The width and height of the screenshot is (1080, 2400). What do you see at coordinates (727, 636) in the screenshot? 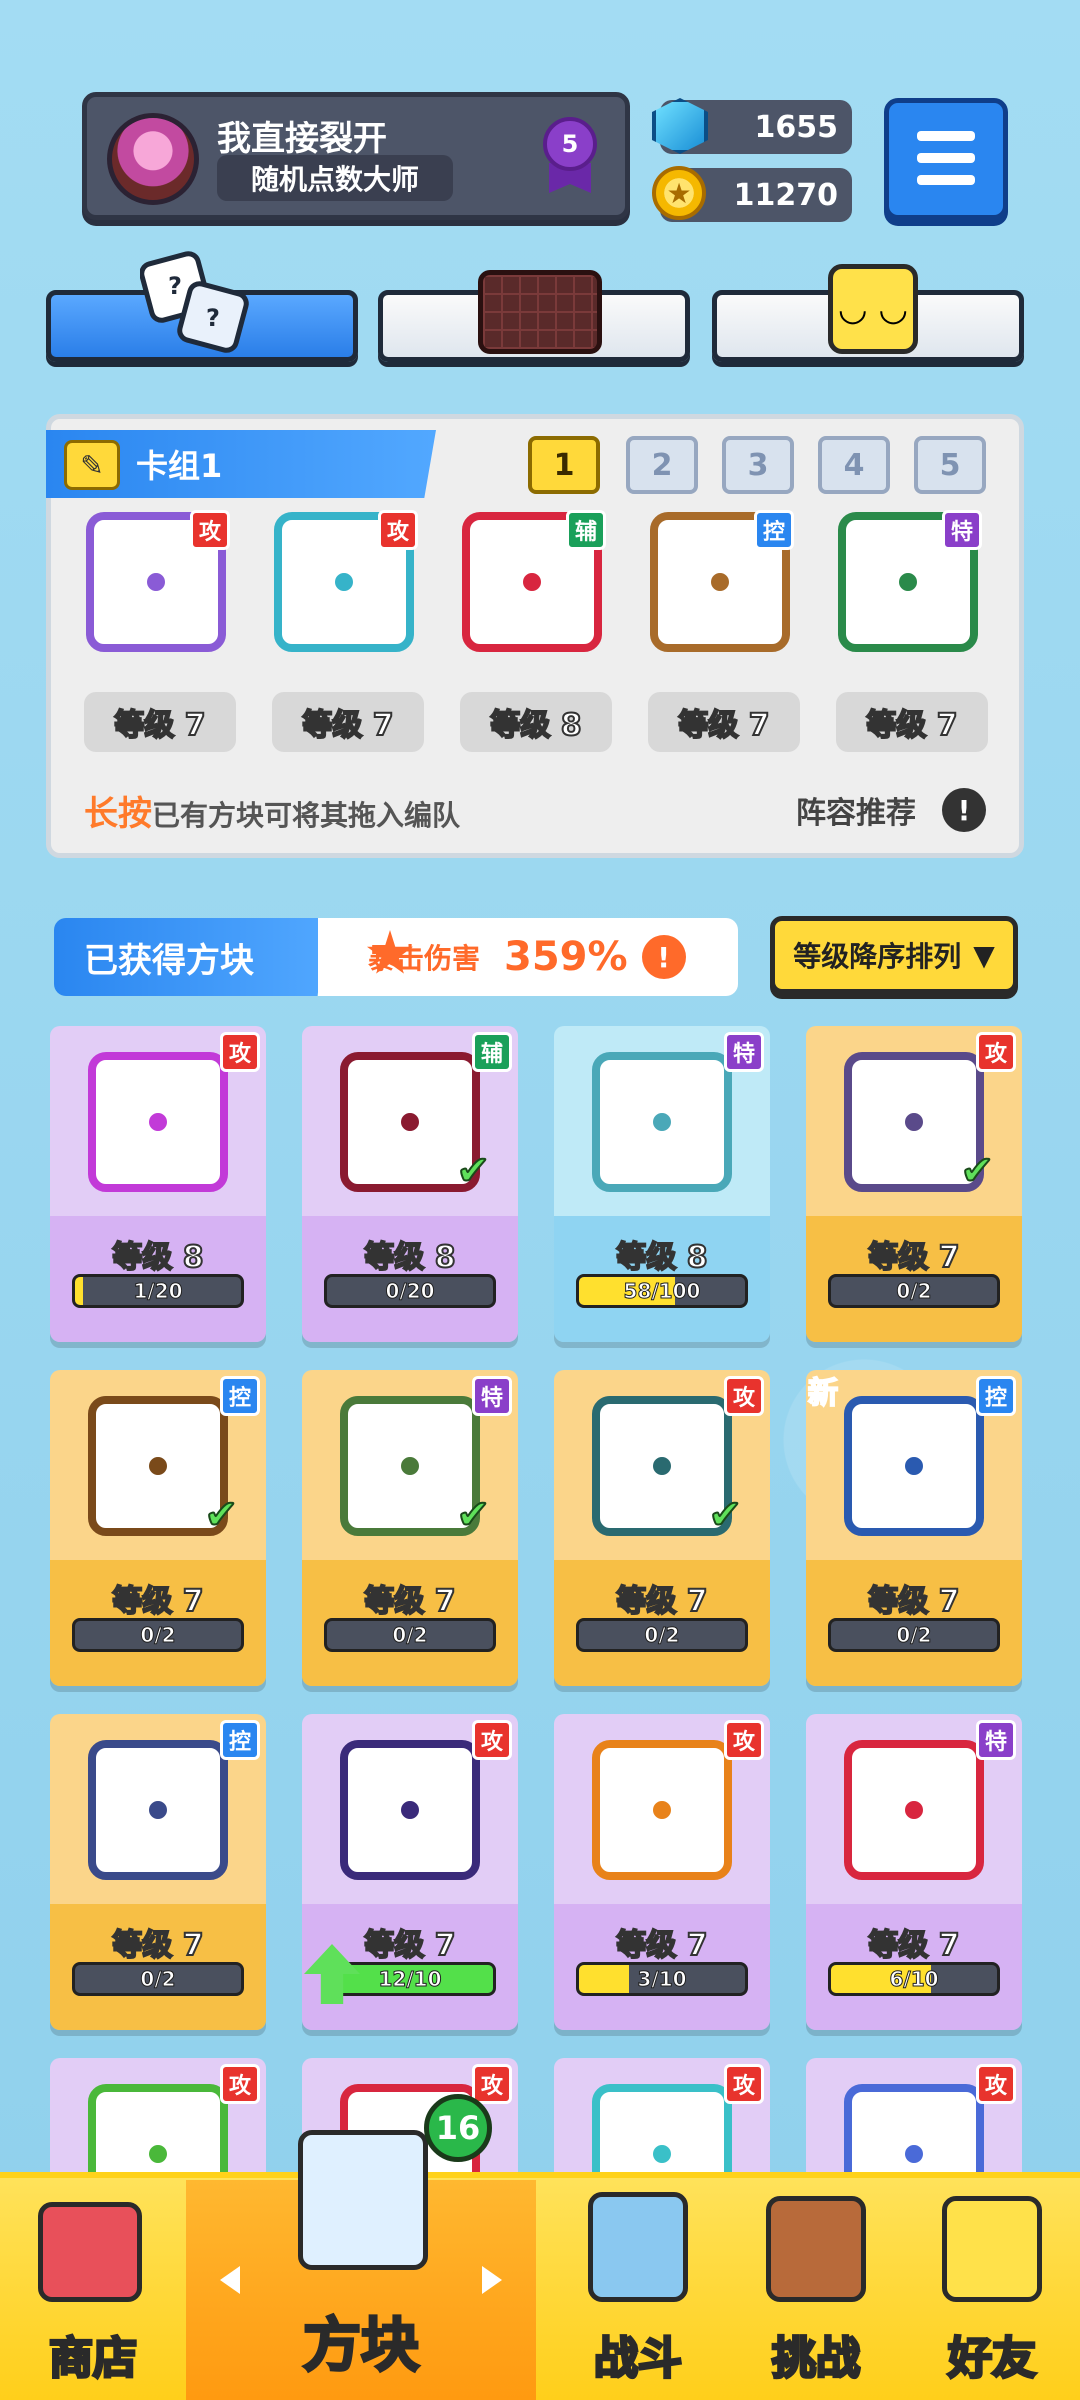
I see `deck-slot: 控 等级 7` at bounding box center [727, 636].